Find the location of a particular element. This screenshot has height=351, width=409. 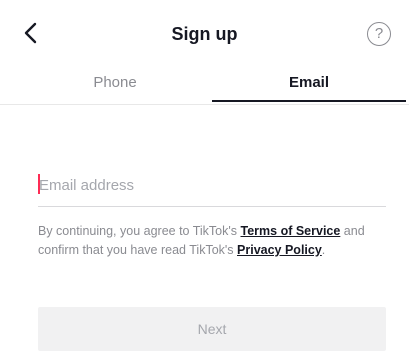

help-button: ? is located at coordinates (379, 34).